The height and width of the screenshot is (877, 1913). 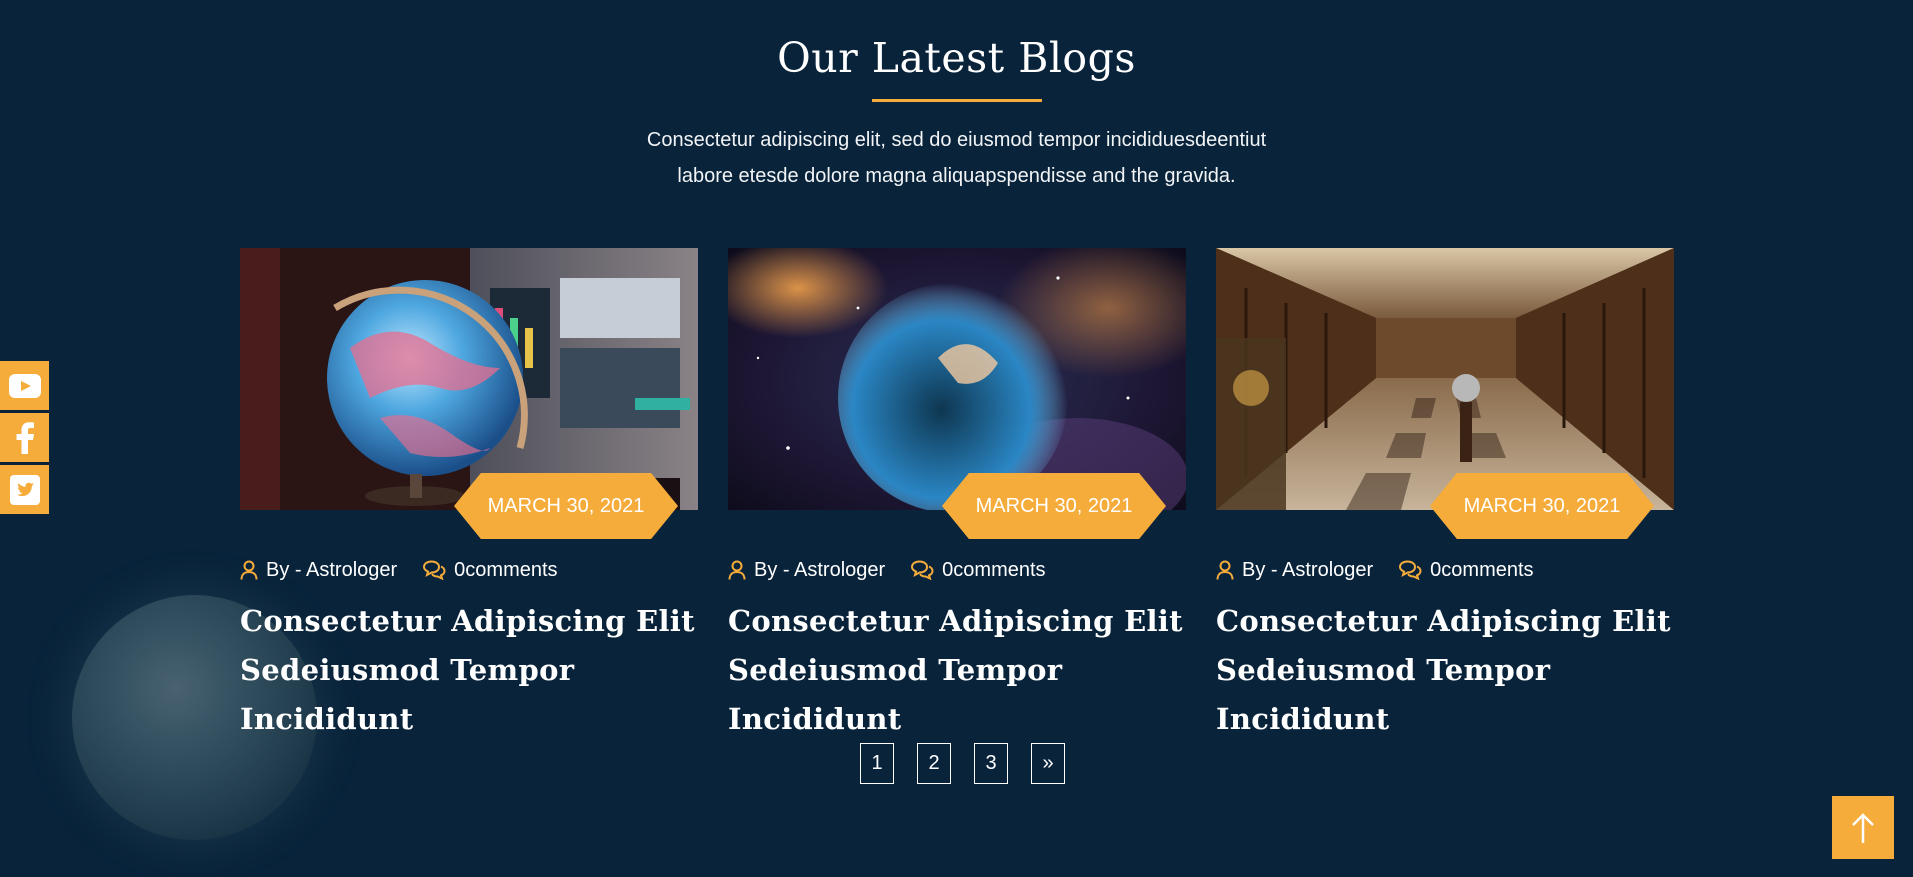 What do you see at coordinates (956, 58) in the screenshot?
I see `section-title: Our Latest Blogs` at bounding box center [956, 58].